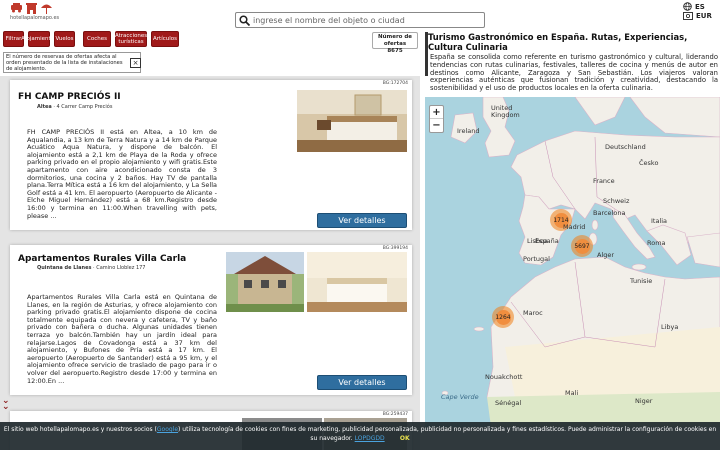 The height and width of the screenshot is (450, 720). I want to click on map-label: Lisboa, so click(537, 241).